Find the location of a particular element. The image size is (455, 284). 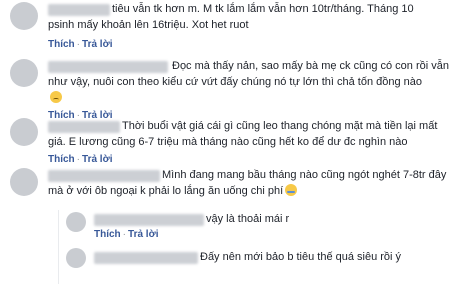

crying-emoji-icon is located at coordinates (291, 190).